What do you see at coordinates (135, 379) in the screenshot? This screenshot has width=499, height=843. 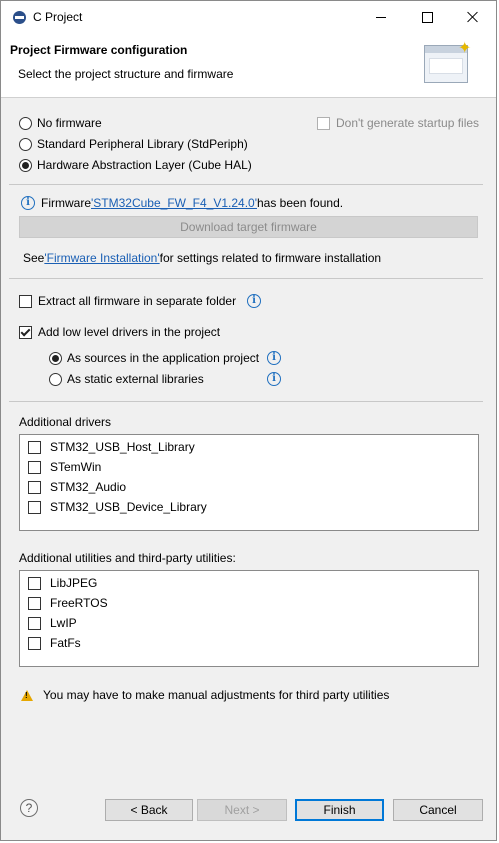 I see `radio-label: As static external libraries` at bounding box center [135, 379].